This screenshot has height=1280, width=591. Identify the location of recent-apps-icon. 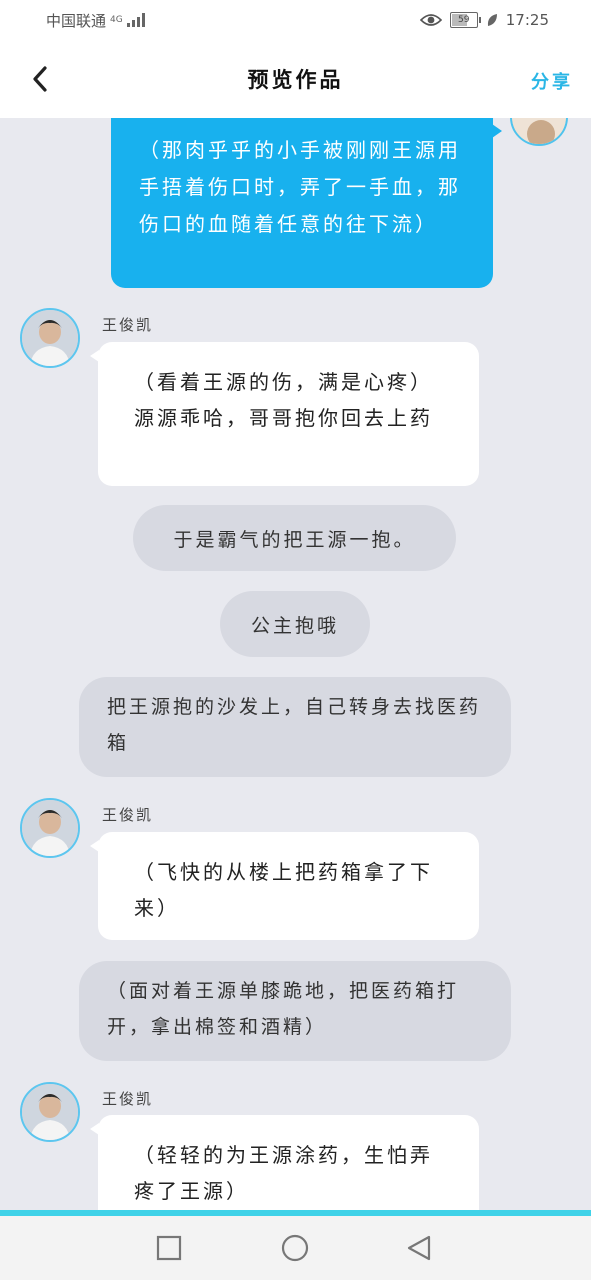
(169, 1248).